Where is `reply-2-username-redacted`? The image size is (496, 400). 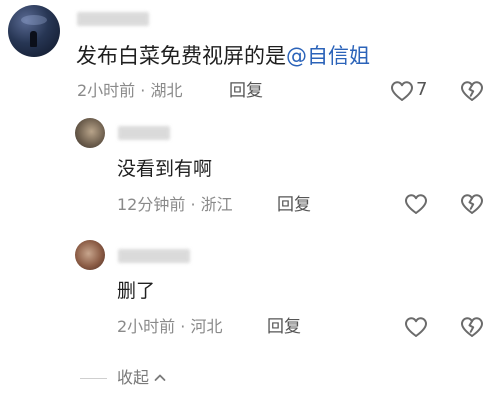
reply-2-username-redacted is located at coordinates (154, 256).